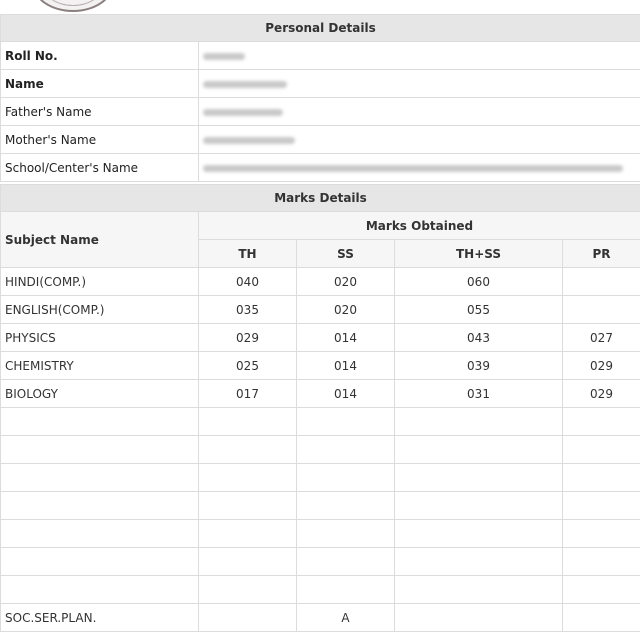 This screenshot has width=640, height=632. Describe the element at coordinates (100, 56) in the screenshot. I see `roll-no-label: Roll No.` at that location.